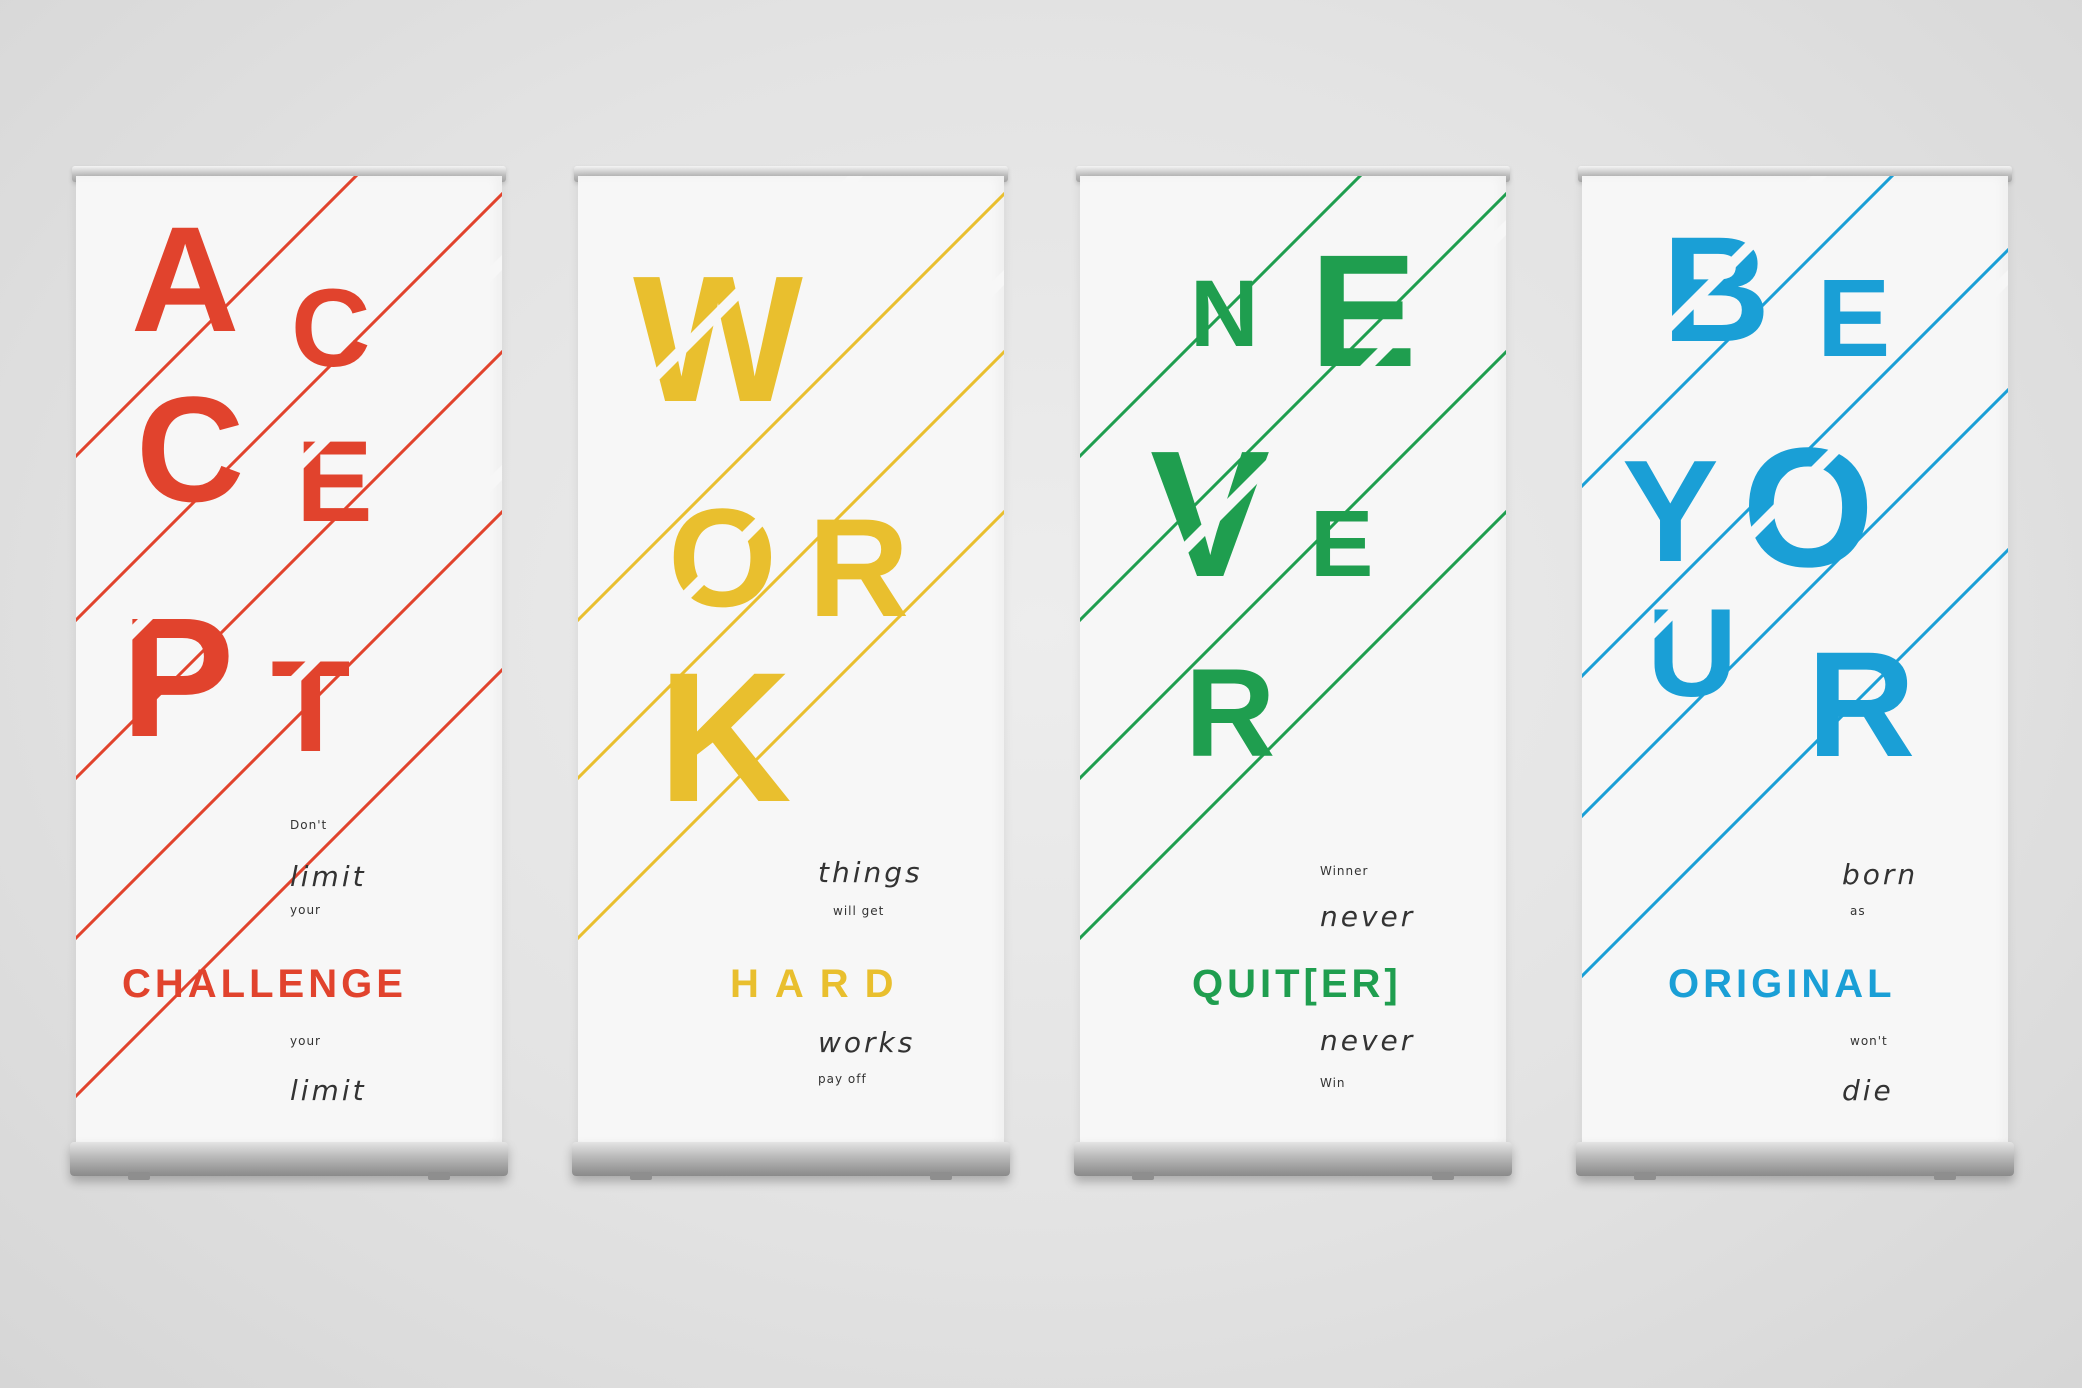 This screenshot has height=1388, width=2082. Describe the element at coordinates (309, 825) in the screenshot. I see `caption-line: Don't` at that location.